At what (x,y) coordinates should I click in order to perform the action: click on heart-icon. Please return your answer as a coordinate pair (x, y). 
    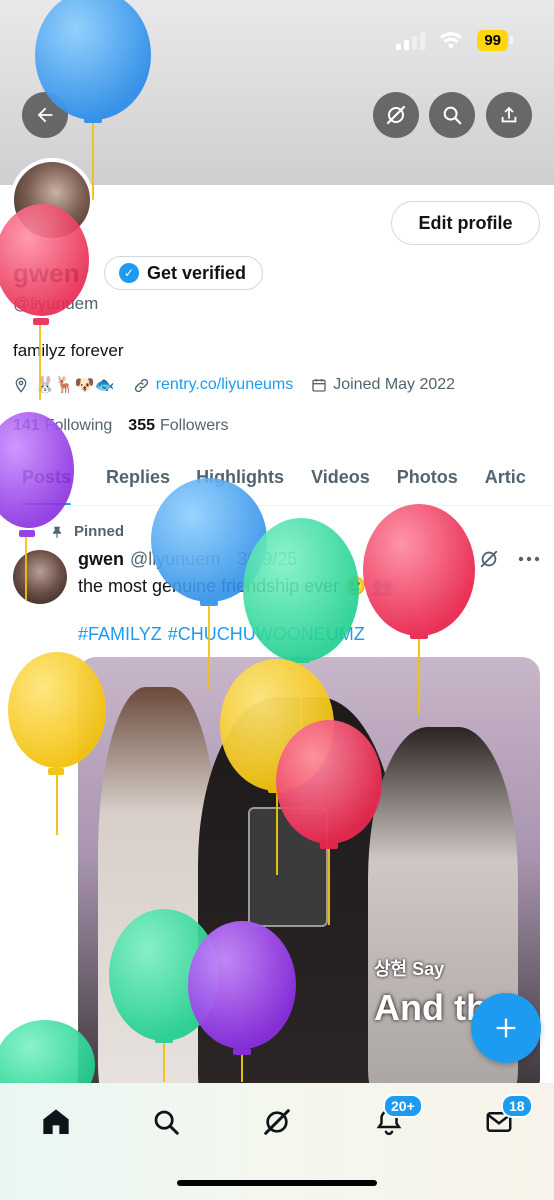
    Looking at the image, I should click on (130, 43).